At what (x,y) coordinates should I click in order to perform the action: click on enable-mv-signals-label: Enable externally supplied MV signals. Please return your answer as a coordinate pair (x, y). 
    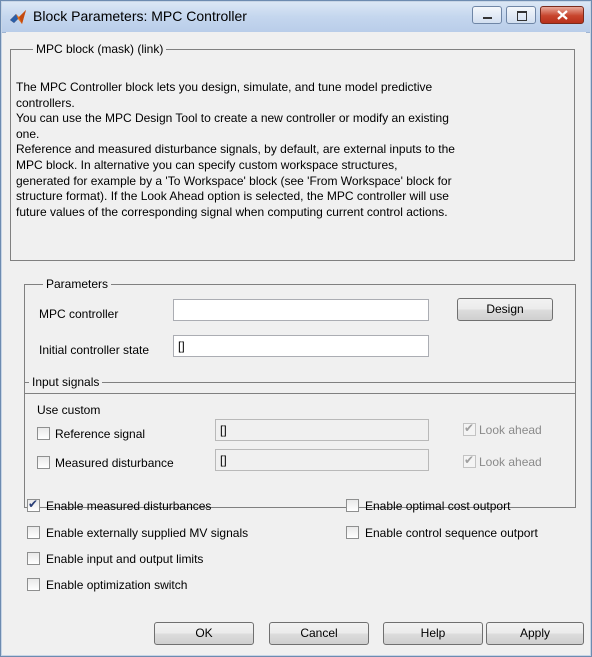
    Looking at the image, I should click on (147, 533).